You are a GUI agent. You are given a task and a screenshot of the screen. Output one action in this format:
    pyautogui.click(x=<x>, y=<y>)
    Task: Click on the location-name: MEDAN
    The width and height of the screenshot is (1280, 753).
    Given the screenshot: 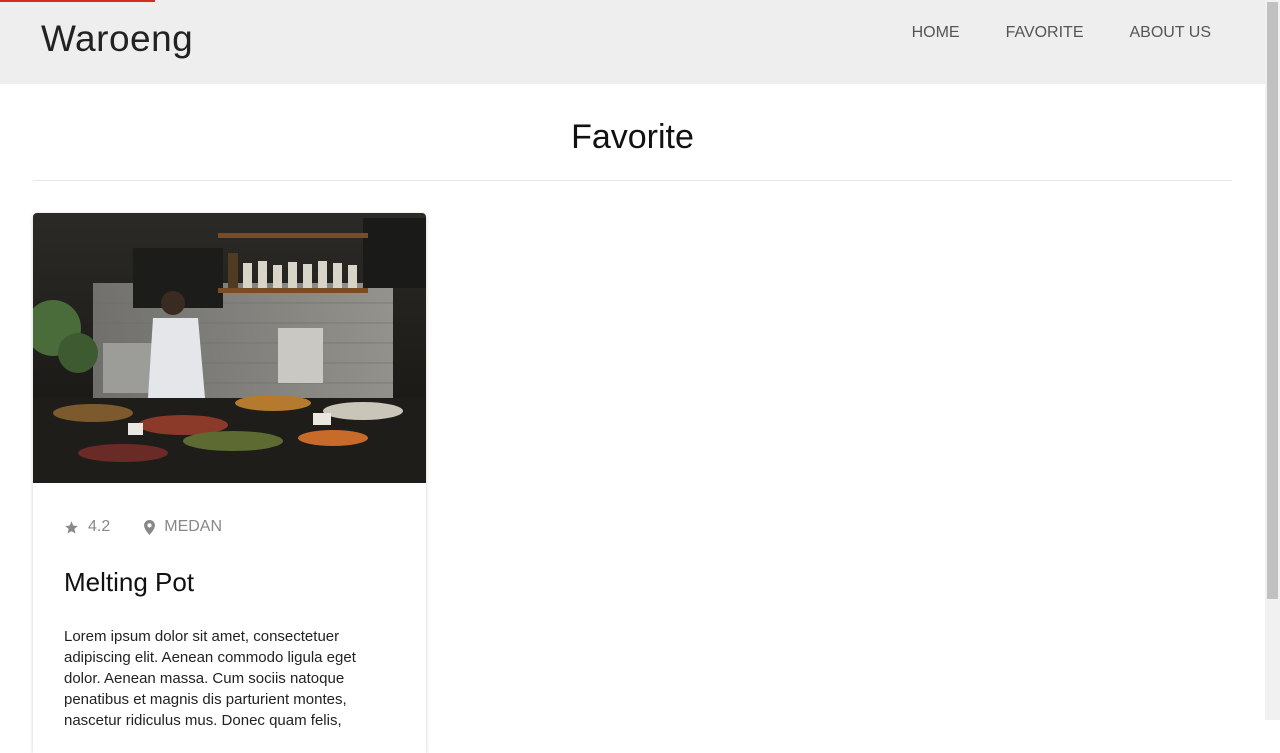 What is the action you would take?
    pyautogui.click(x=193, y=526)
    